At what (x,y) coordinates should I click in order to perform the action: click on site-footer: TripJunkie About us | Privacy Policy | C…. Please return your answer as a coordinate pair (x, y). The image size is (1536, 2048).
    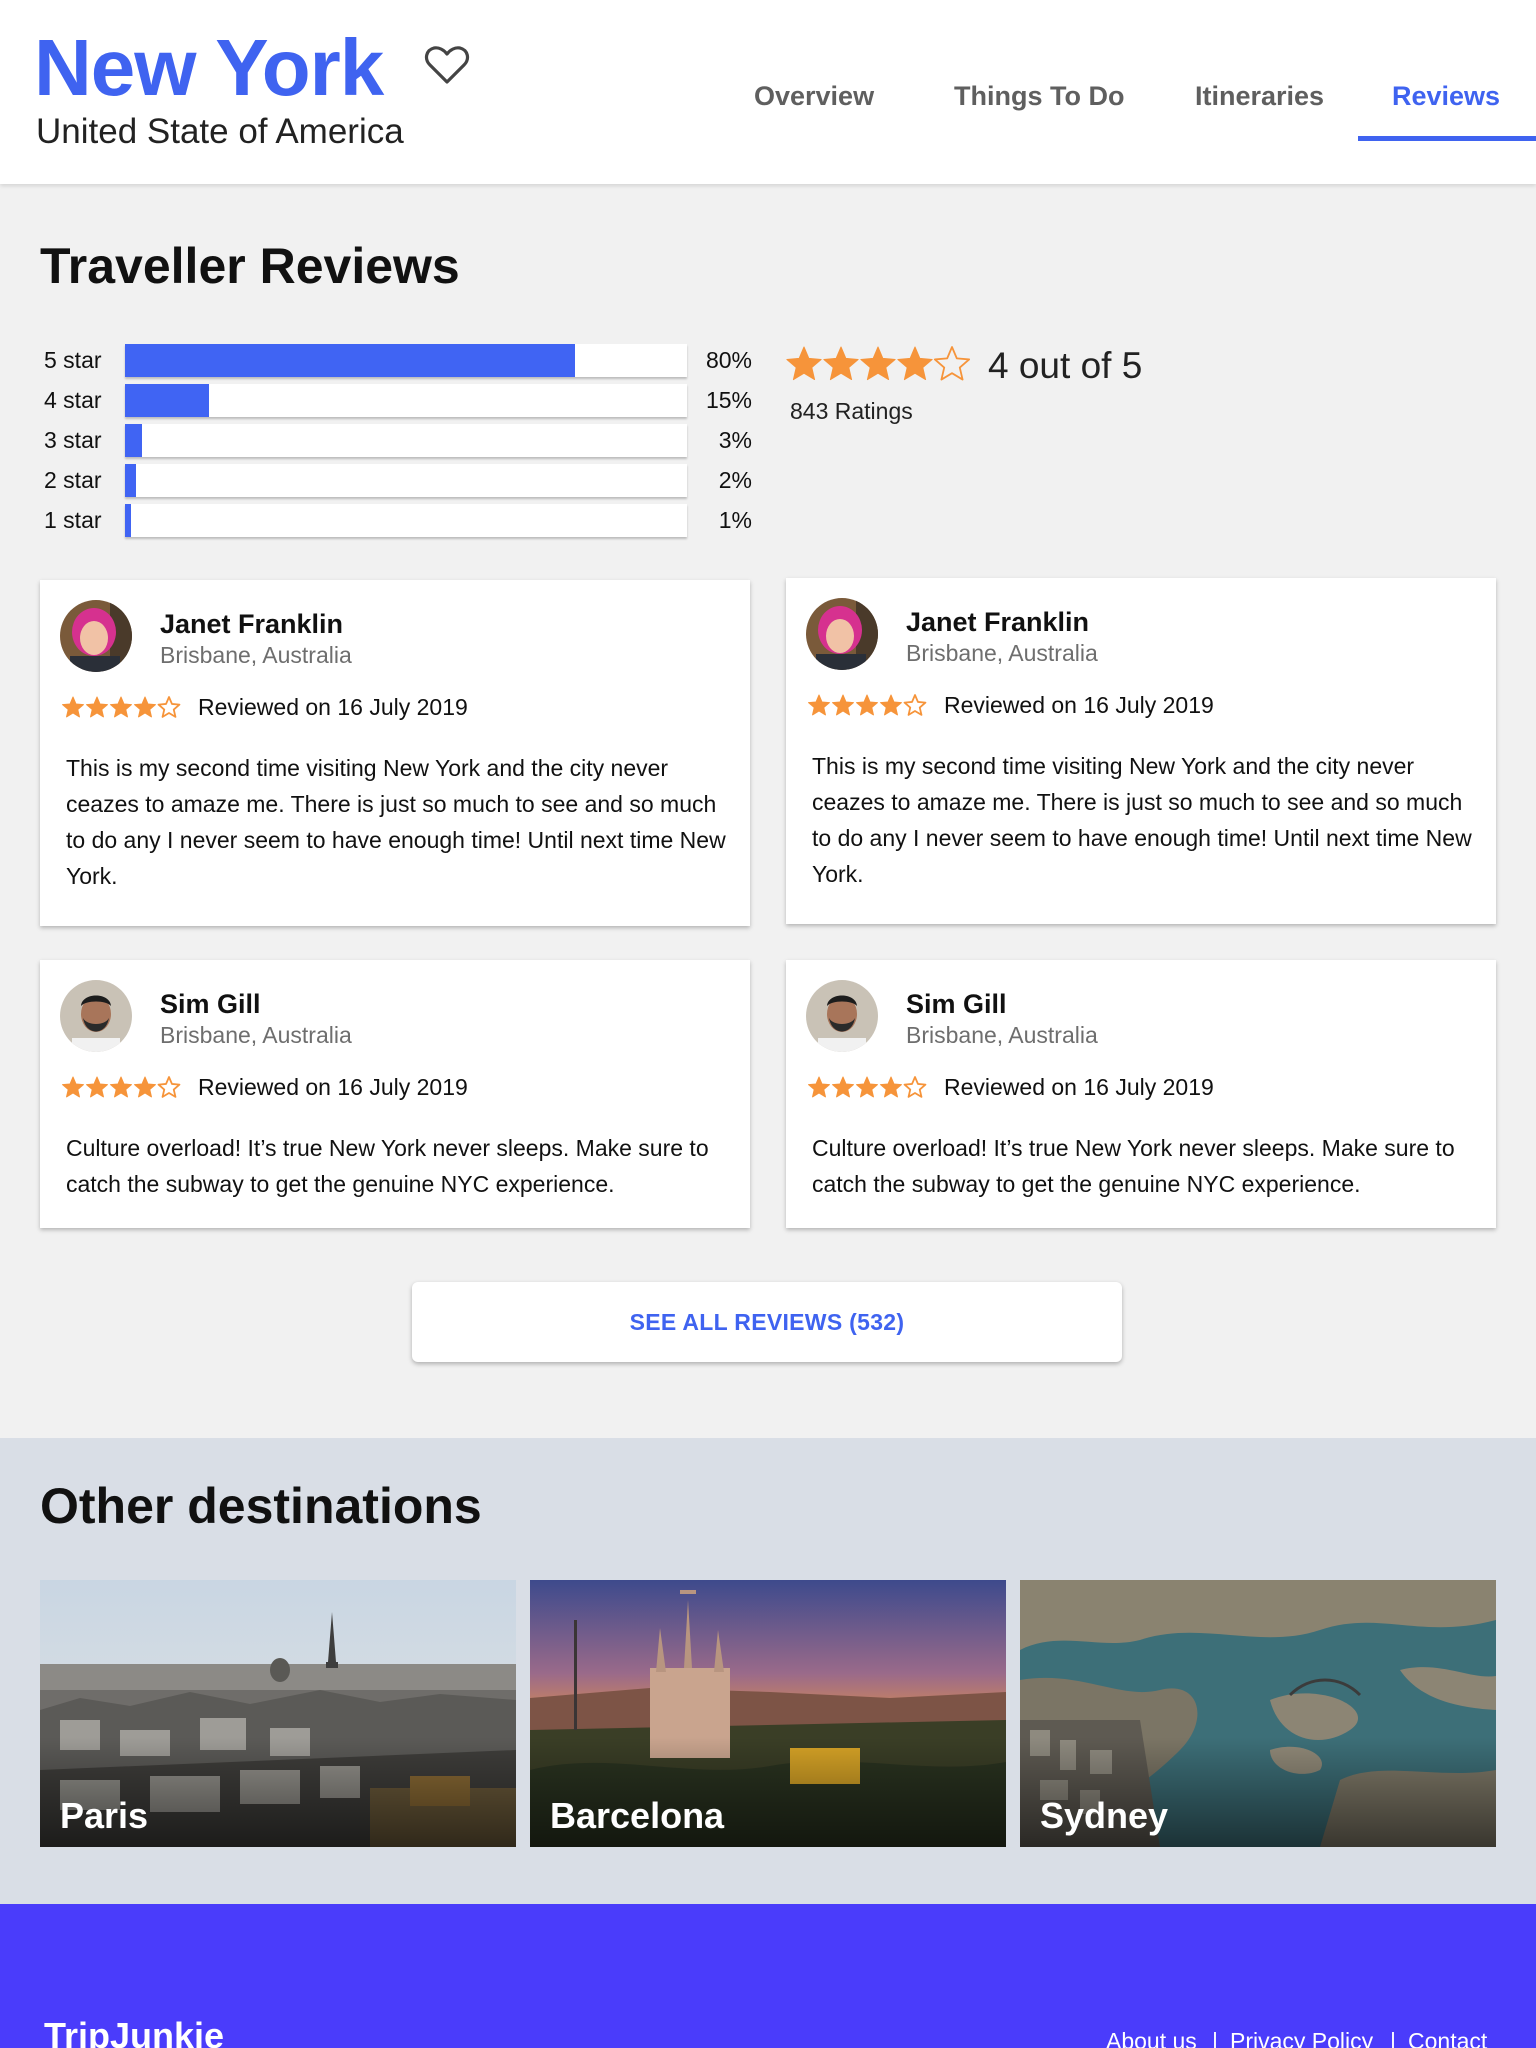
    Looking at the image, I should click on (768, 1976).